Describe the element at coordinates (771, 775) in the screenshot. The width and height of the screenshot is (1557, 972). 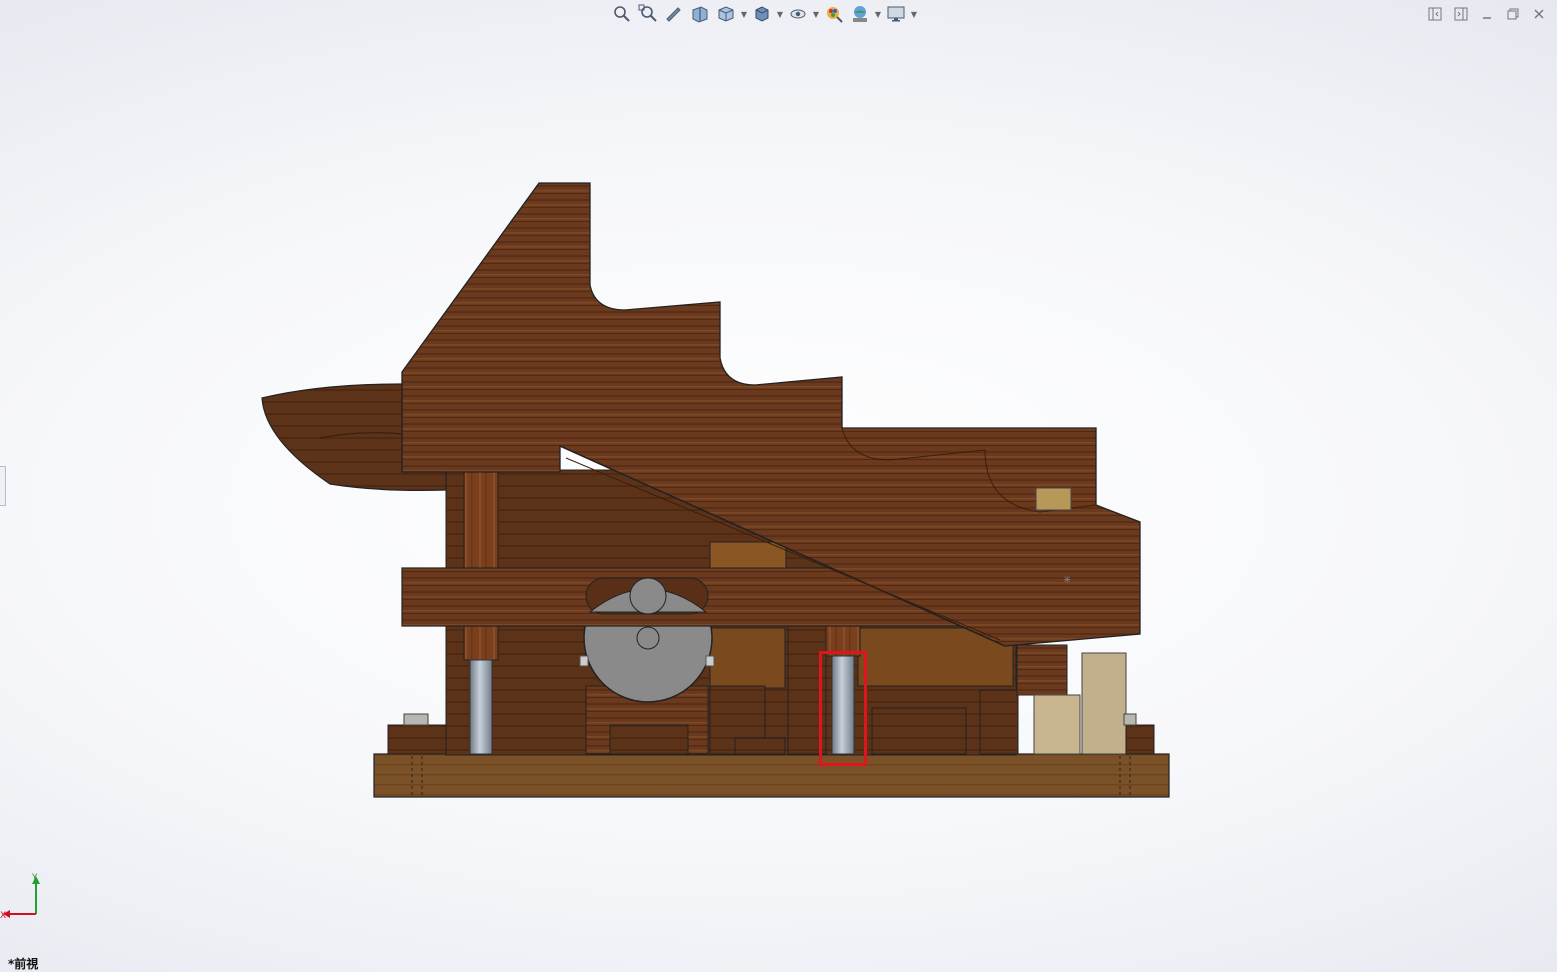
I see `base-board` at that location.